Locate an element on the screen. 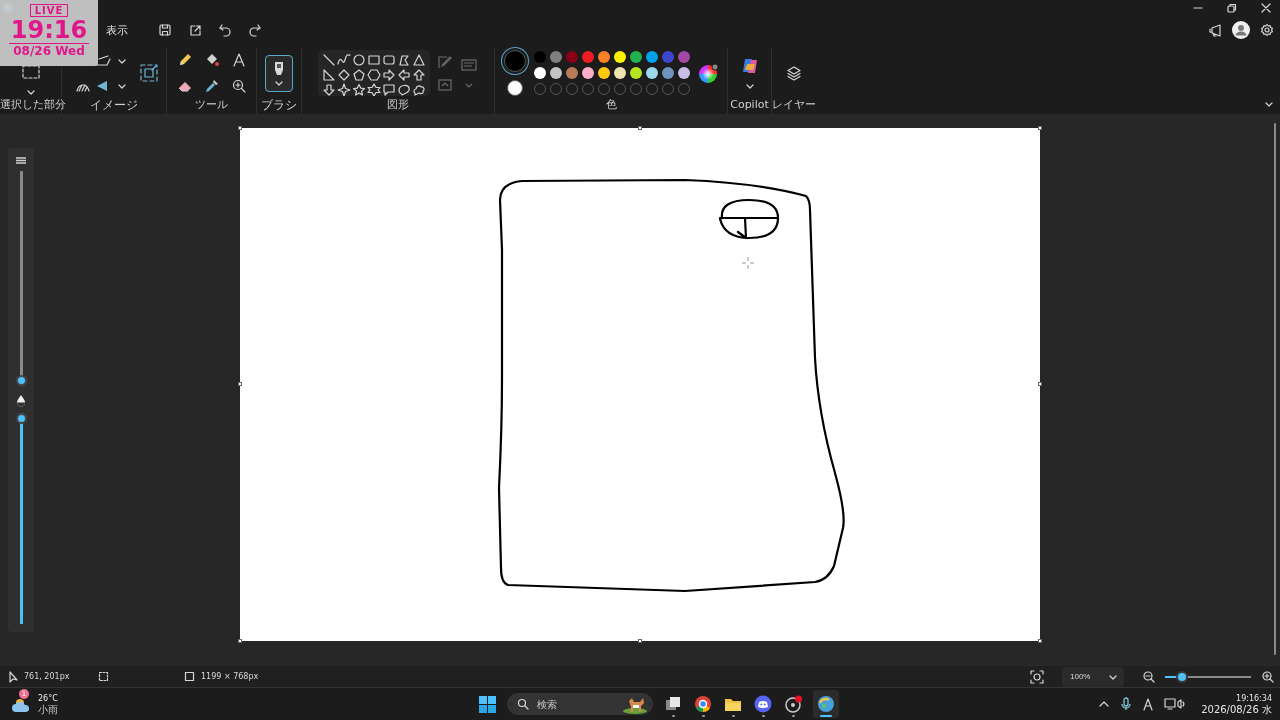 The image size is (1280, 720). four-point-star-icon is located at coordinates (344, 89).